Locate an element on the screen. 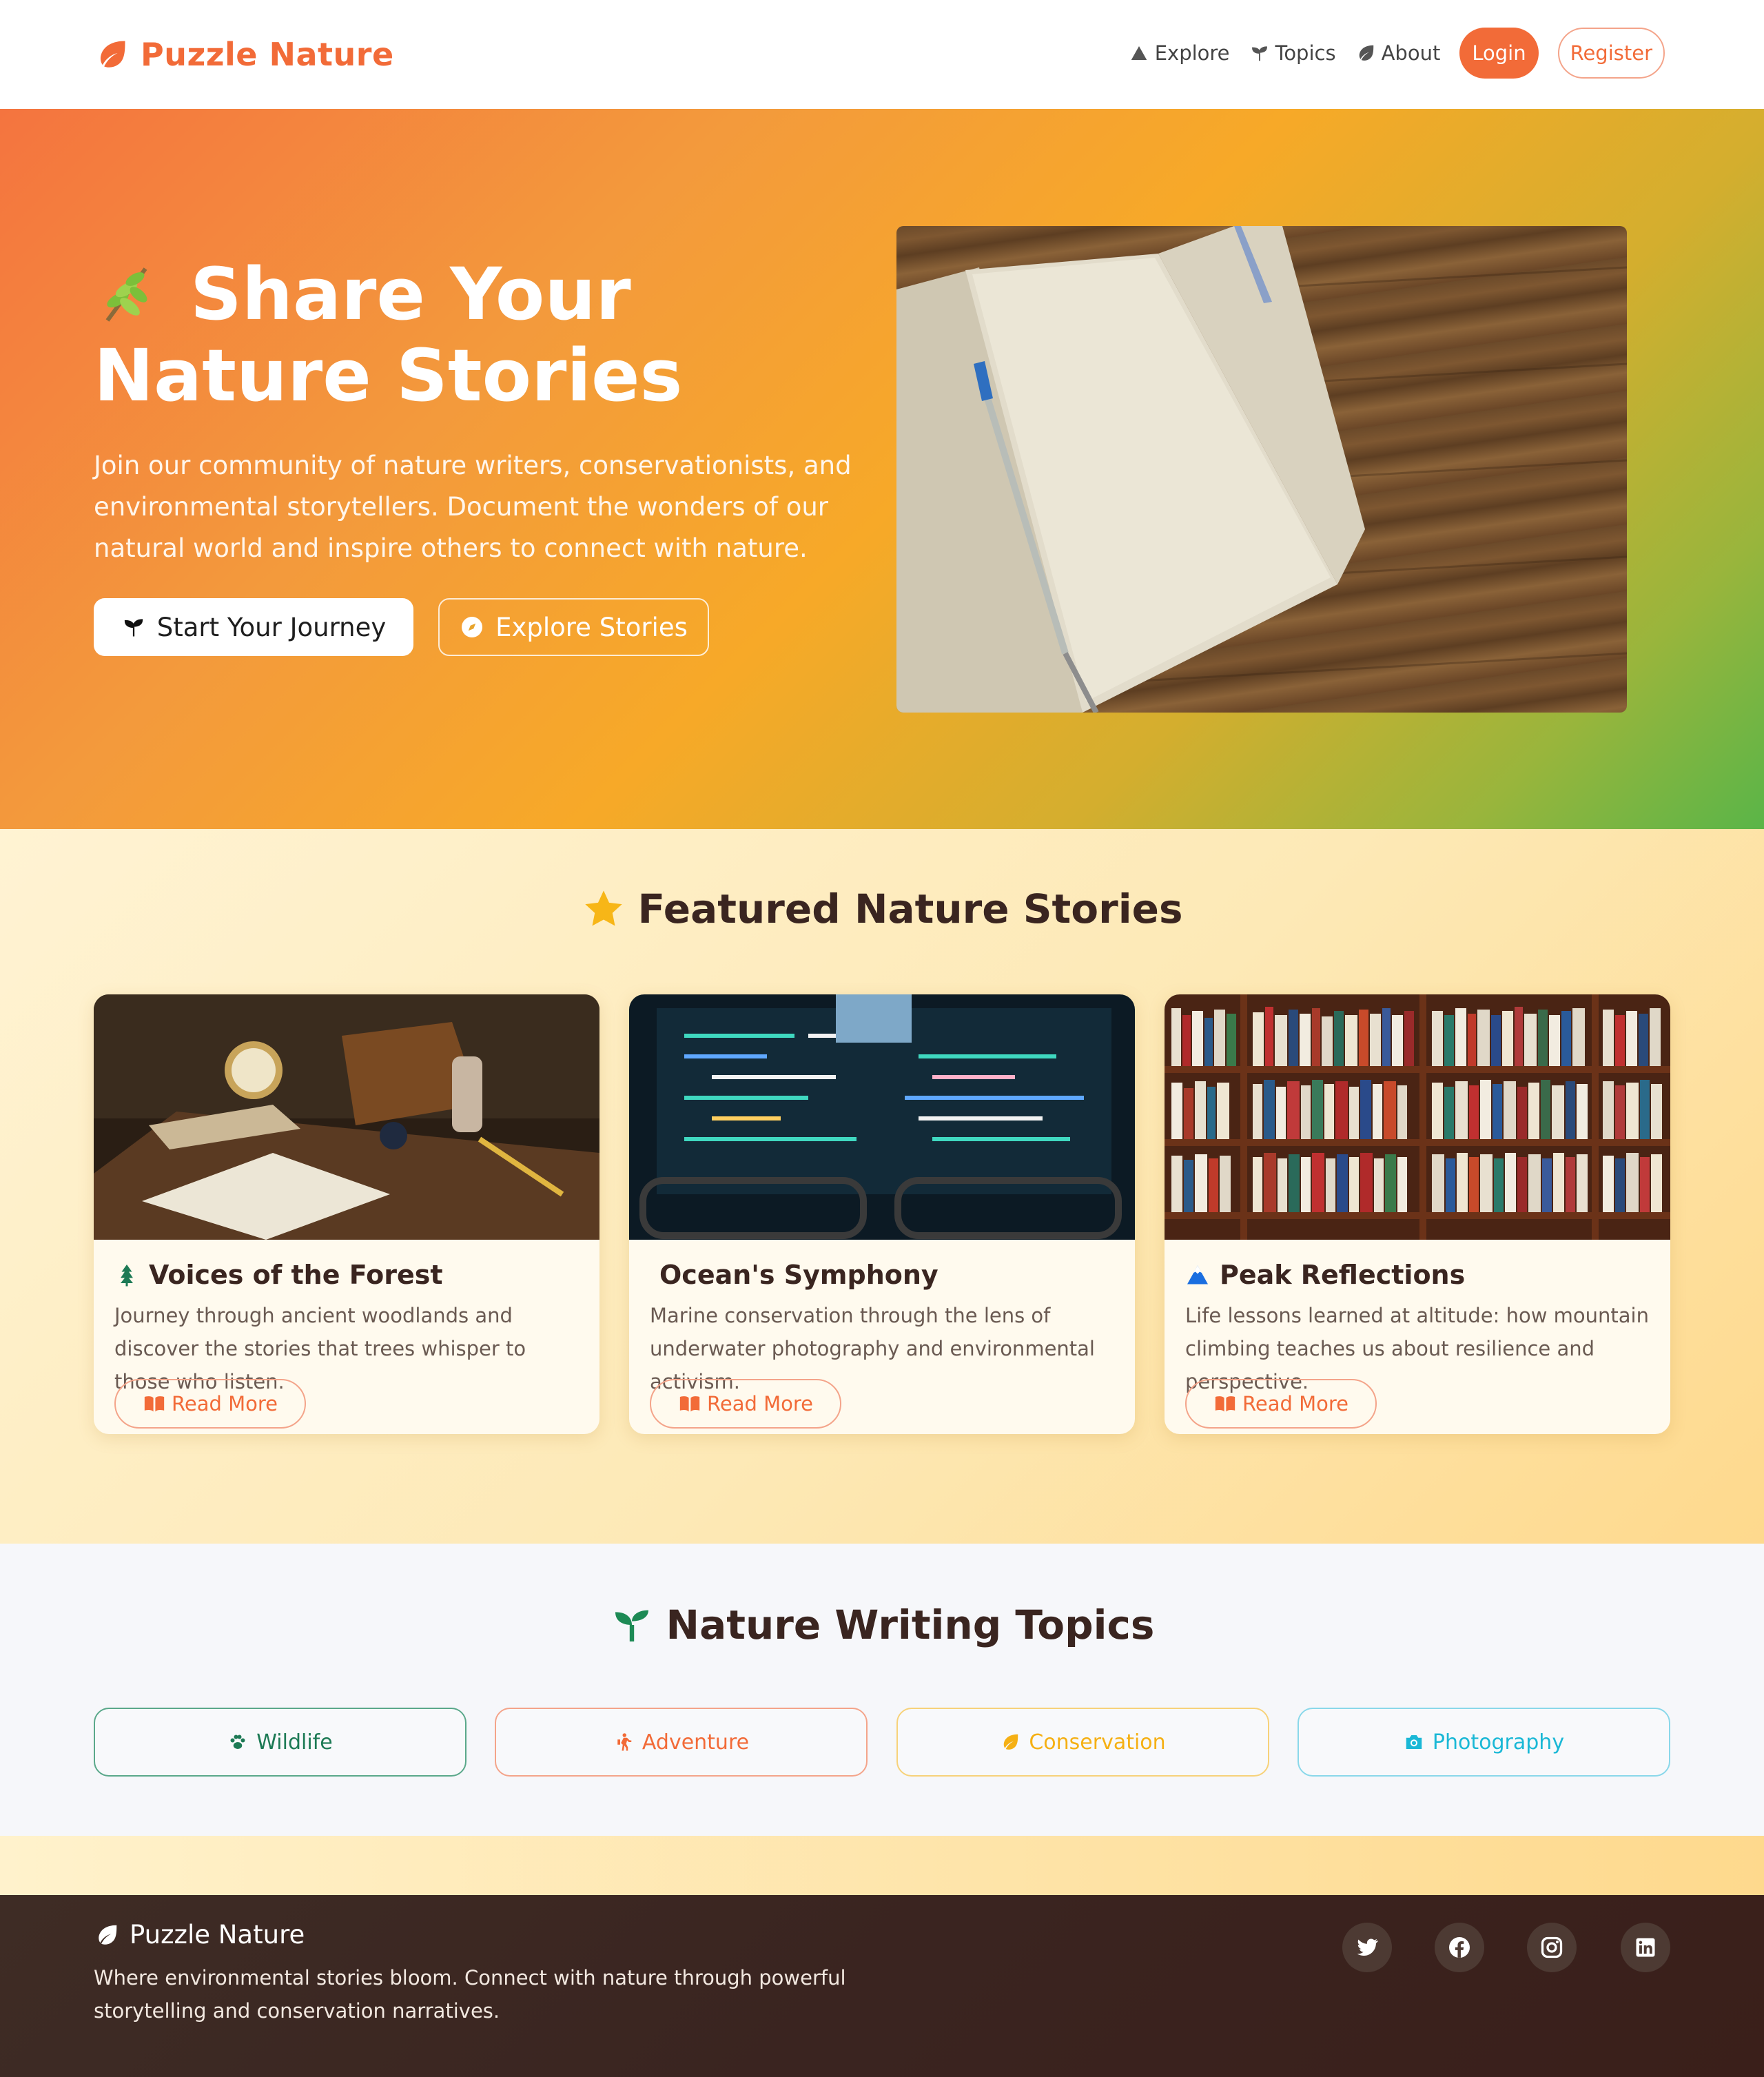  story-card-title-text: Voices of the Forest is located at coordinates (296, 1275).